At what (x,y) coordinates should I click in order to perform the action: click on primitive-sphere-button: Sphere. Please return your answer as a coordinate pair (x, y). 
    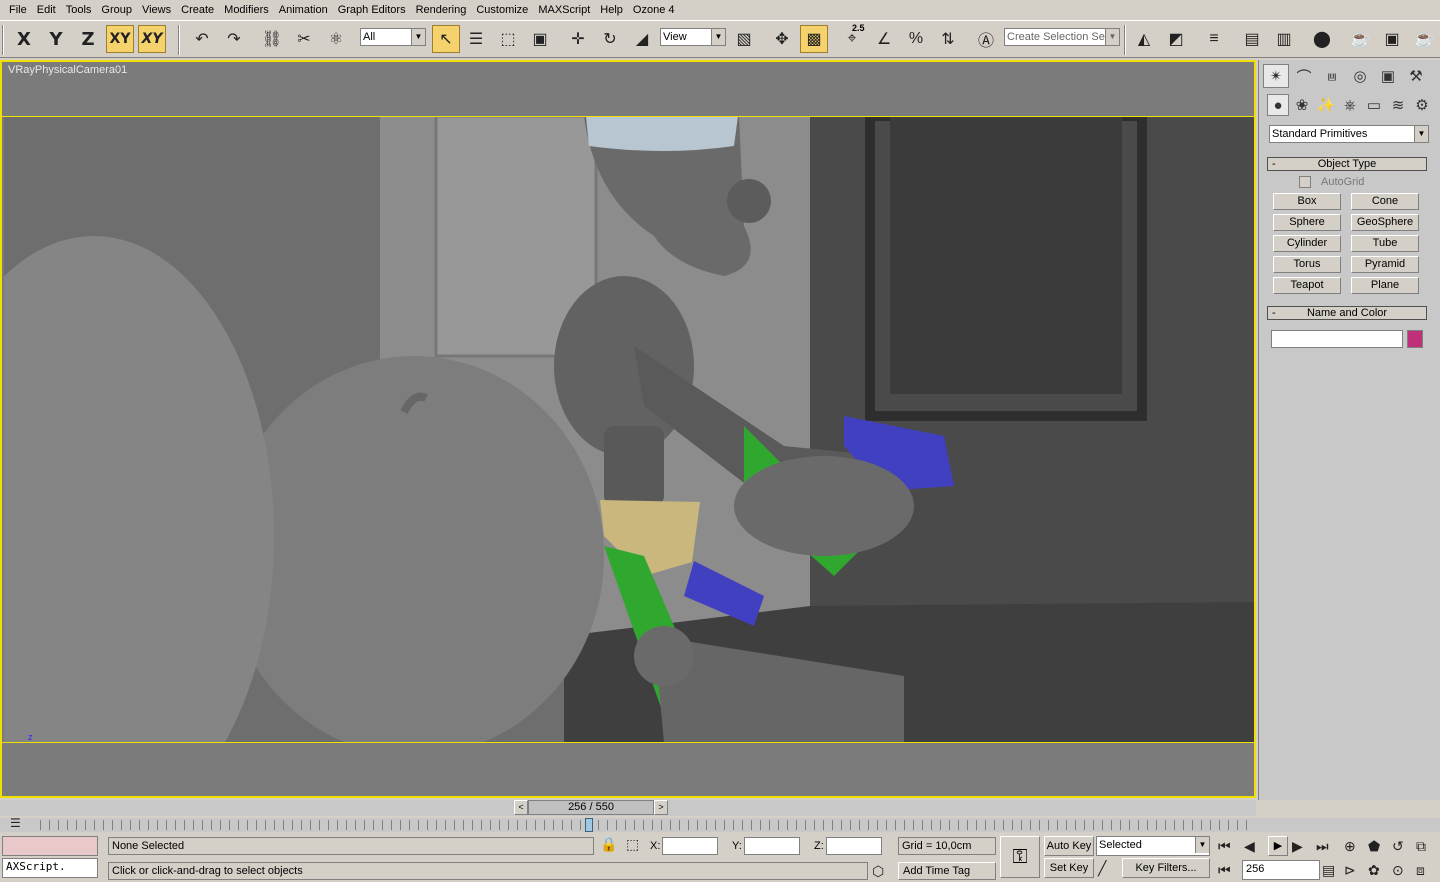
    Looking at the image, I should click on (1307, 222).